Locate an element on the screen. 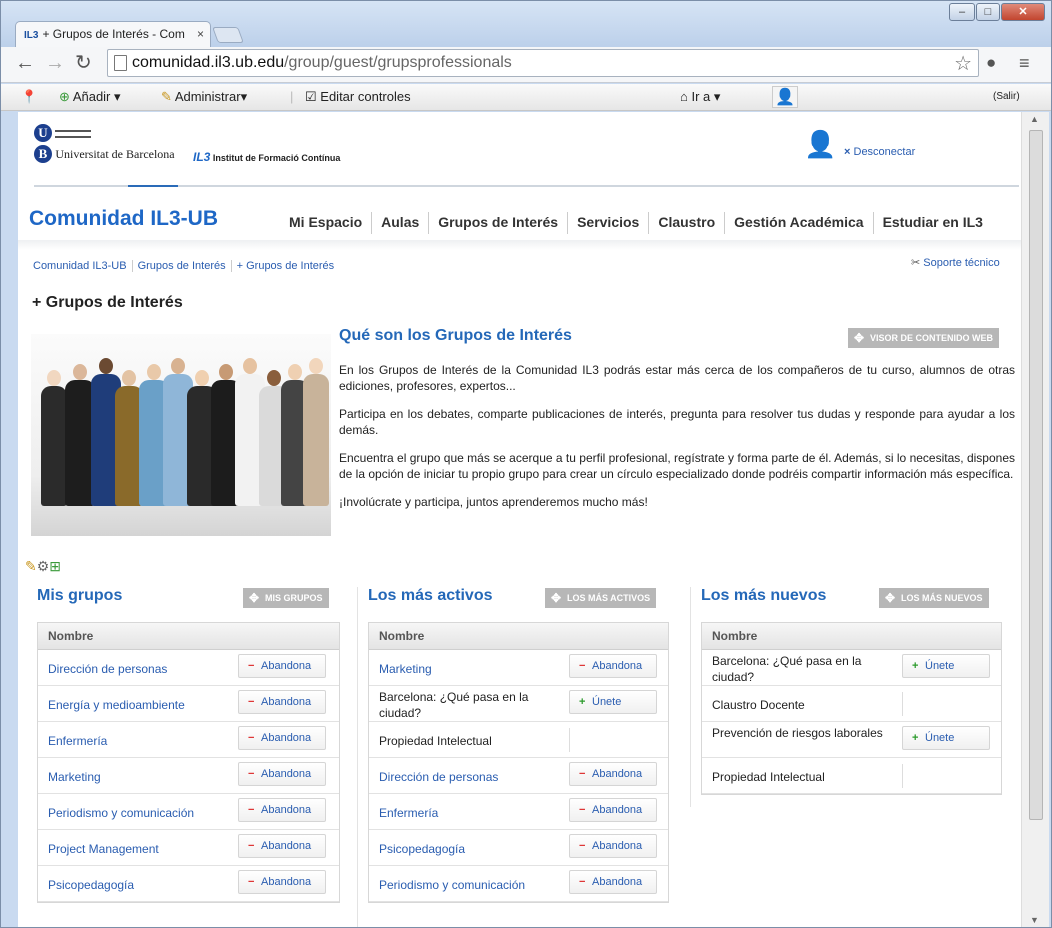 The height and width of the screenshot is (928, 1052). maximize-button: □ is located at coordinates (988, 12).